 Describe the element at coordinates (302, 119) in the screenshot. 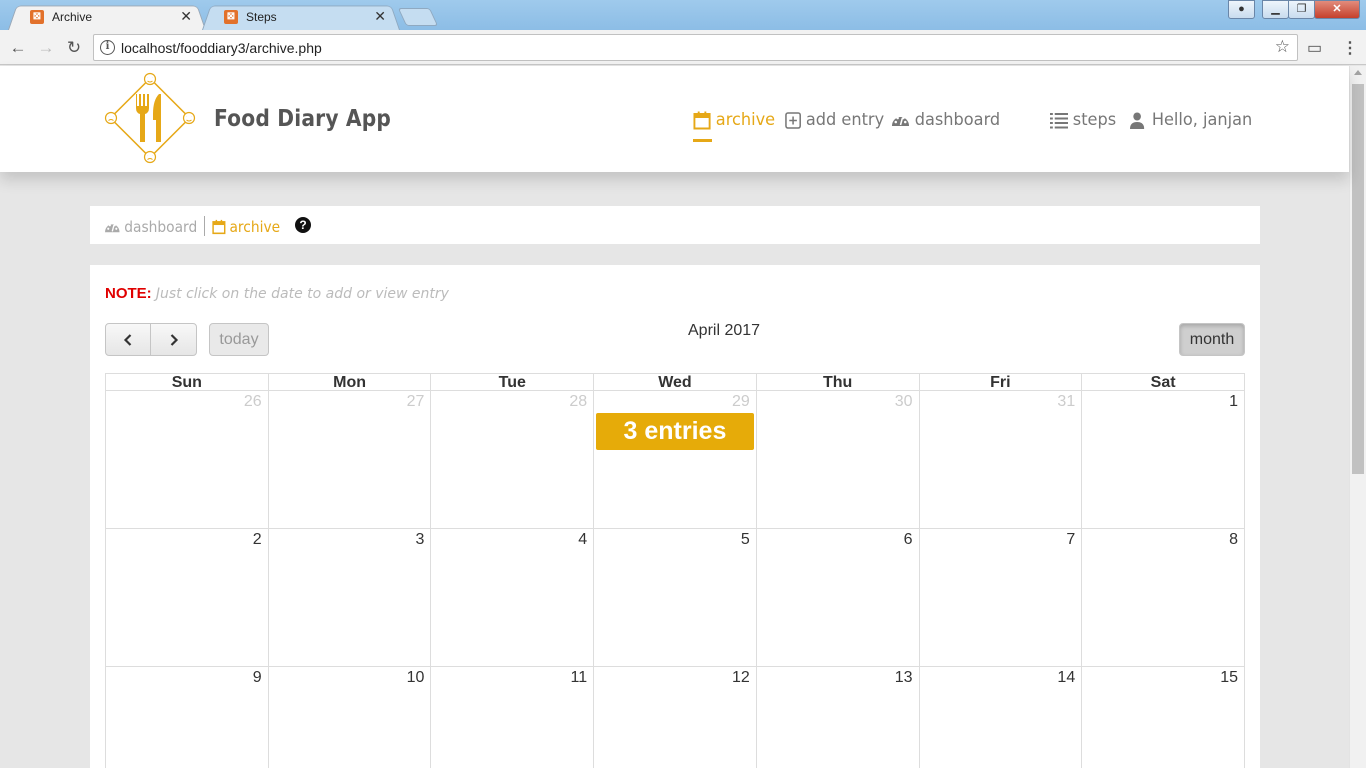

I see `app-brand-title: Food Diary App` at that location.